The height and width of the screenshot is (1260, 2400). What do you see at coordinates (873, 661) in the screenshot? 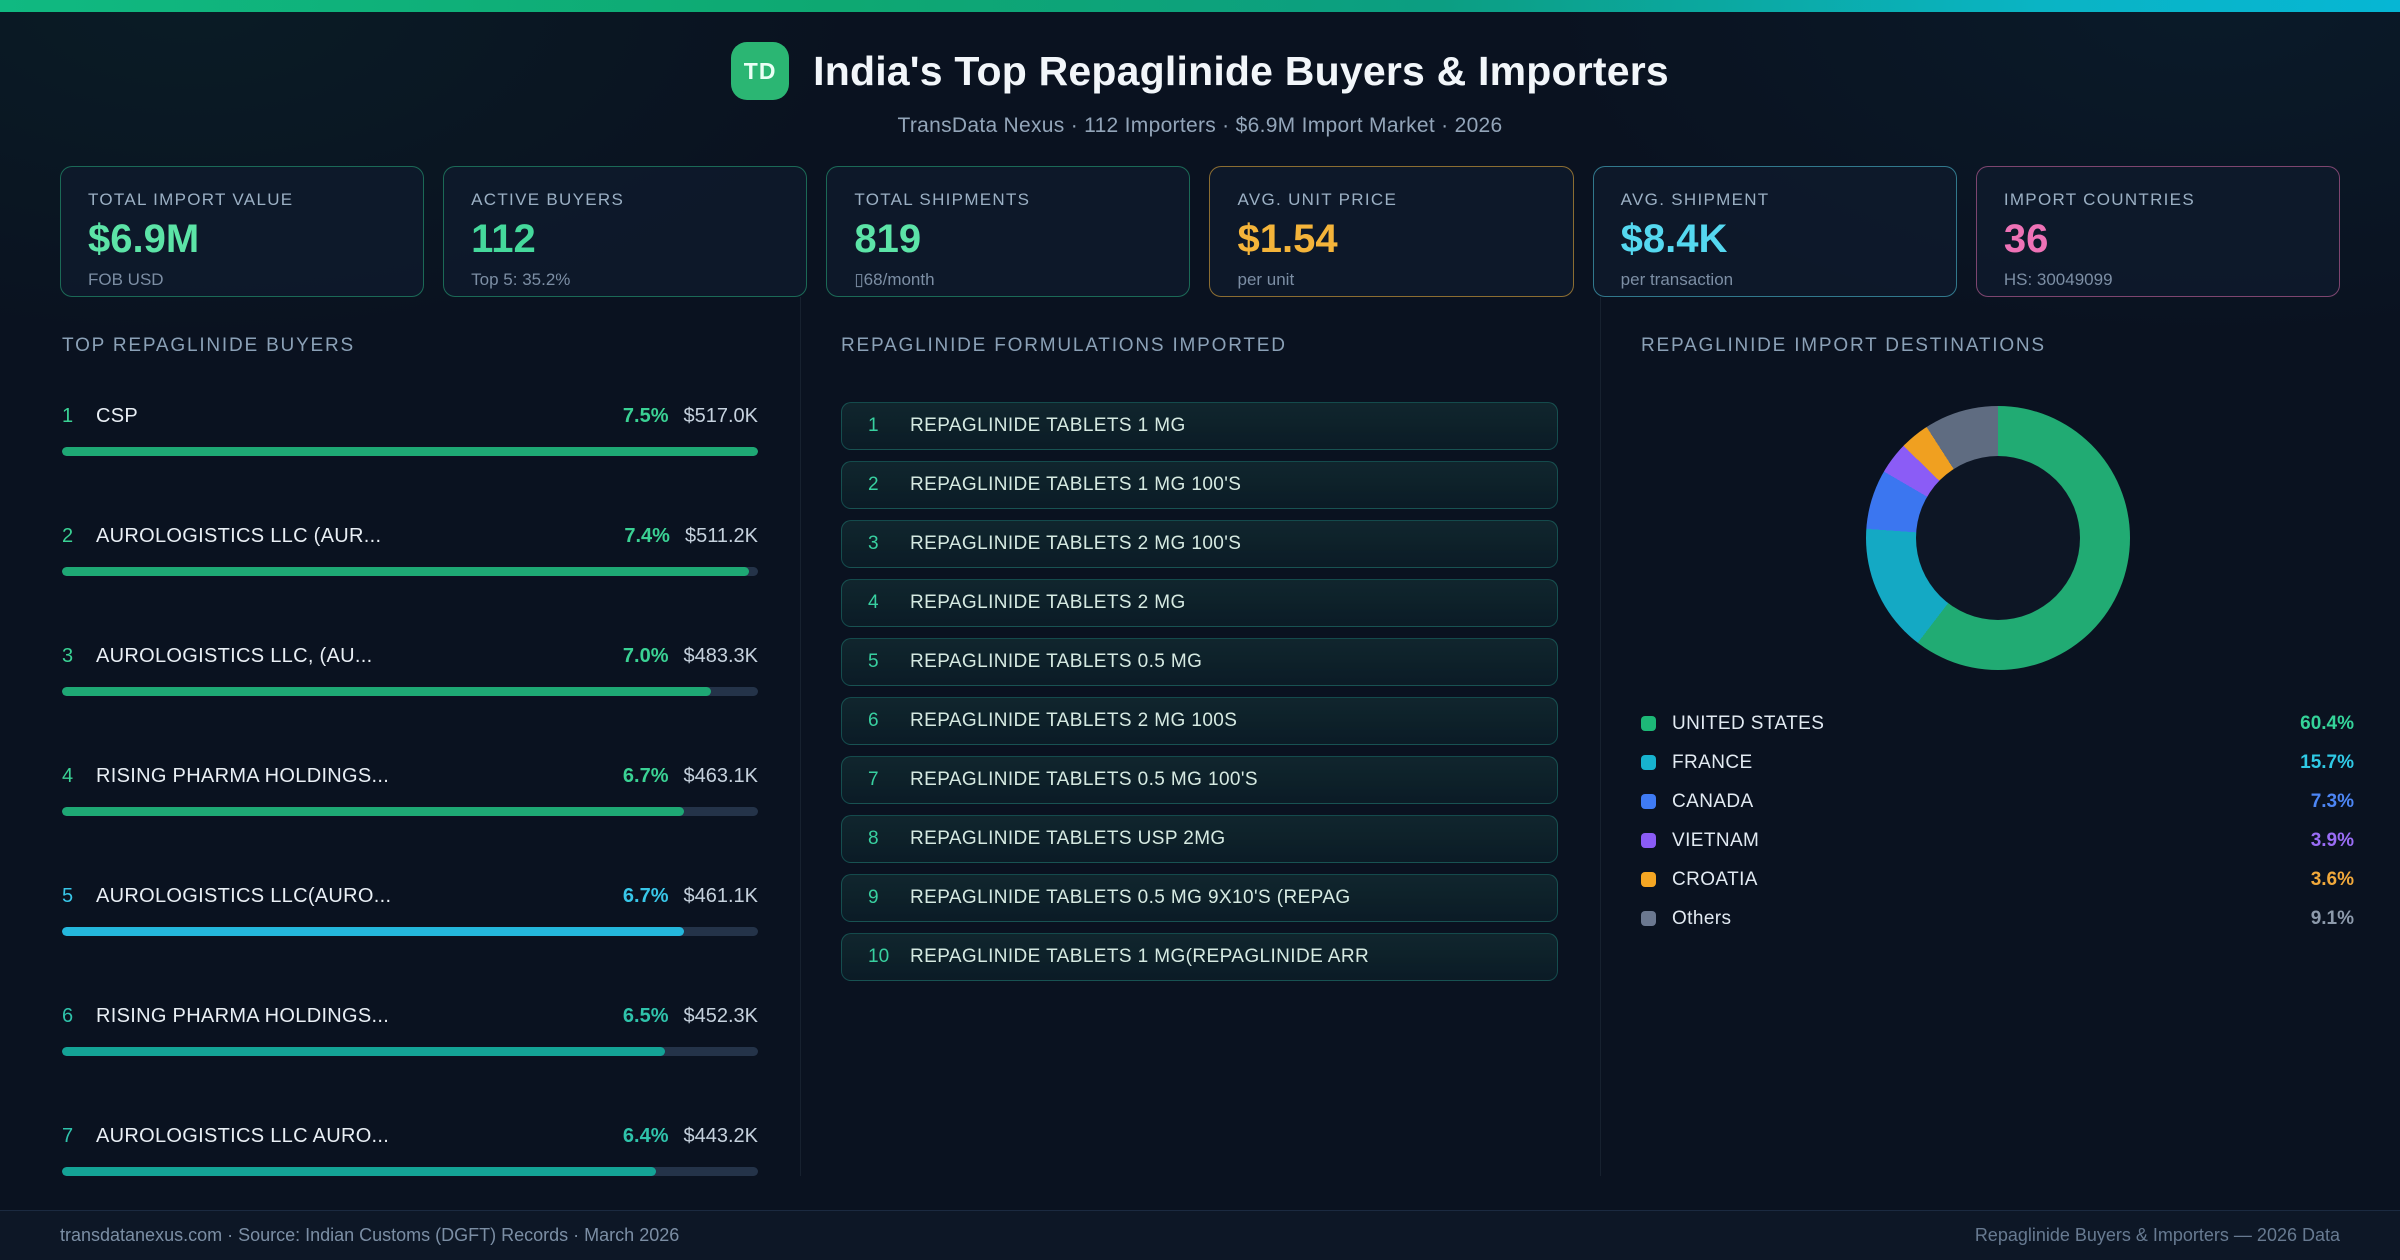
I see `formulation-rank: 5` at bounding box center [873, 661].